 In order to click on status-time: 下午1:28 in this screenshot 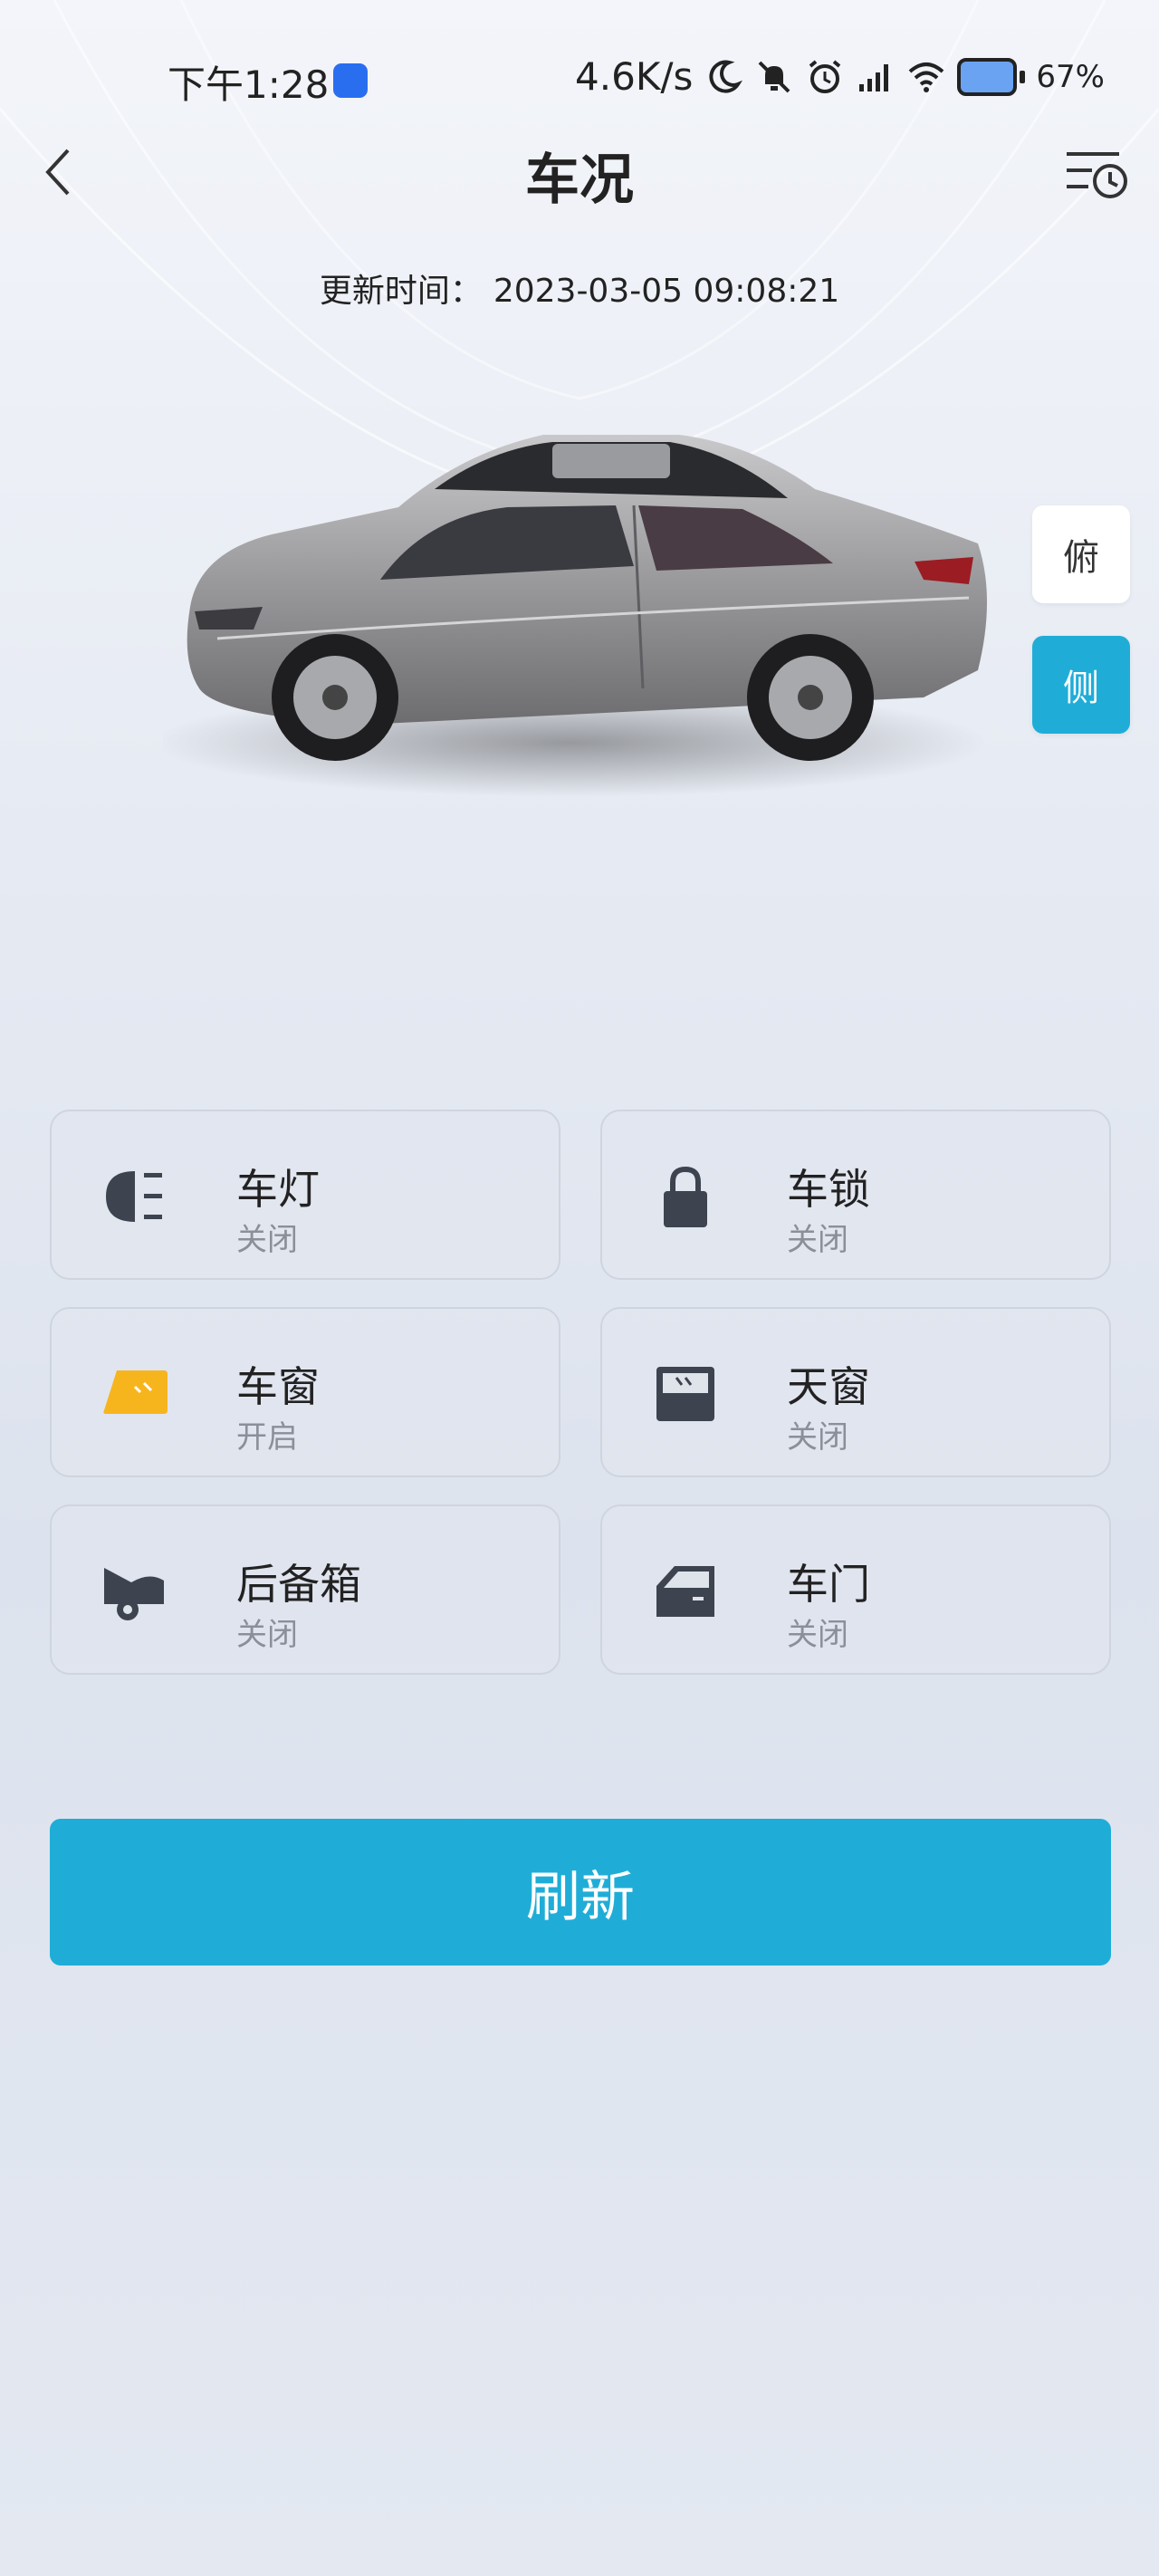, I will do `click(249, 84)`.